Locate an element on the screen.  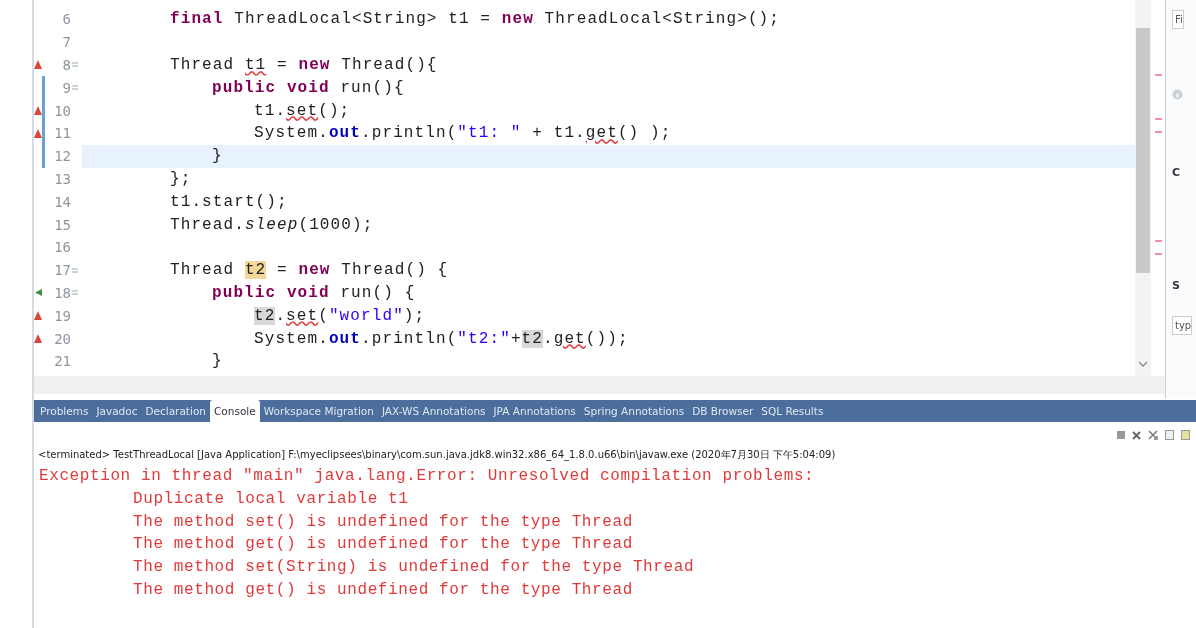
view-tab: Console is located at coordinates (235, 411).